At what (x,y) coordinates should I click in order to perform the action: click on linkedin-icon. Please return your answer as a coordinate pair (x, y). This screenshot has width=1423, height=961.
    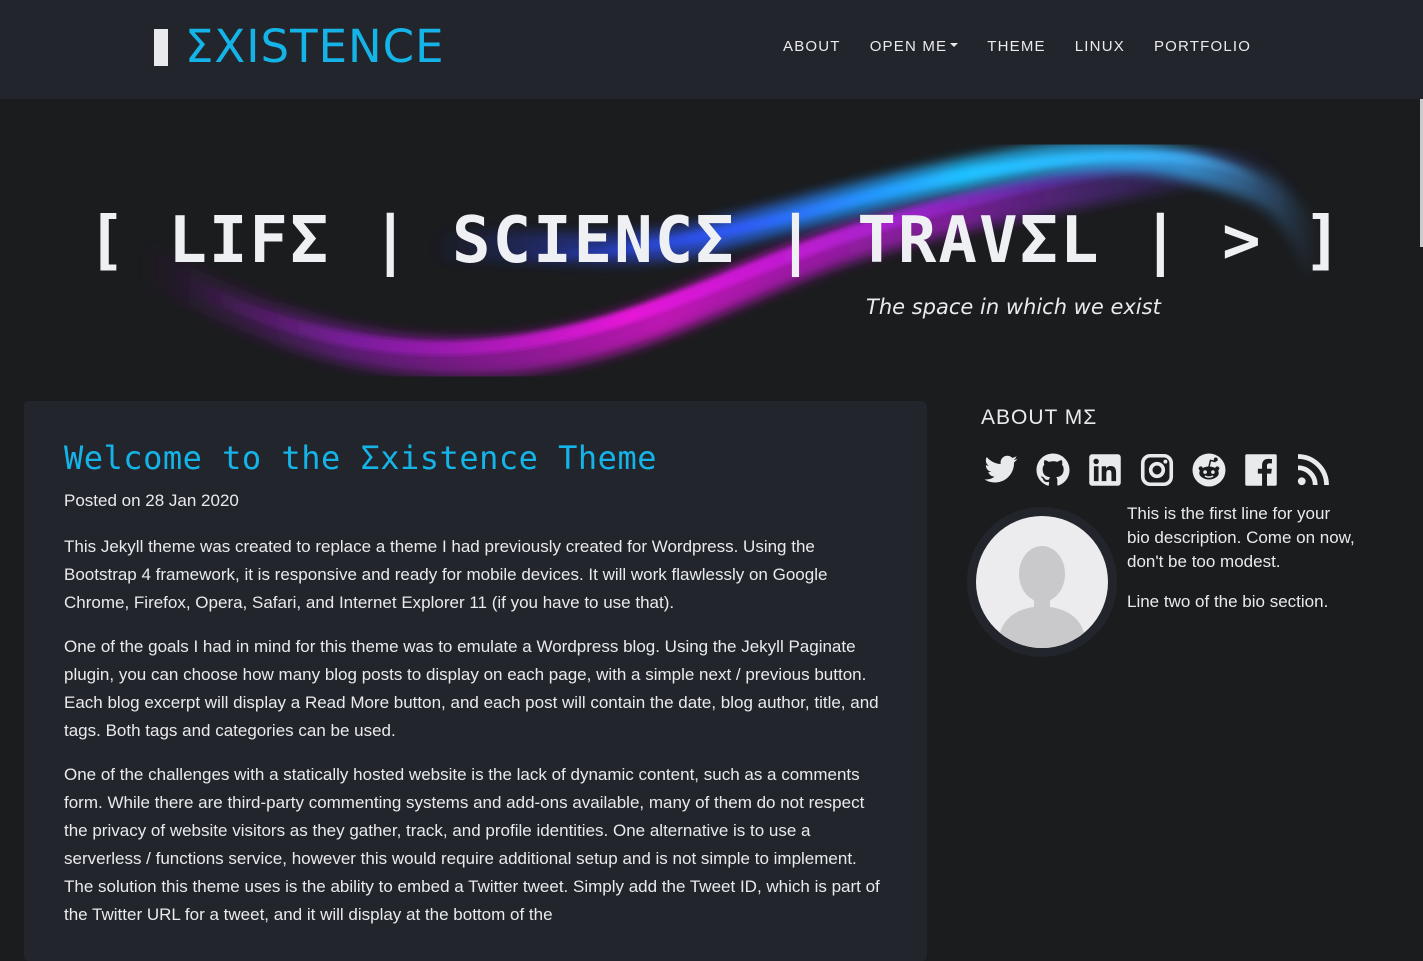
    Looking at the image, I should click on (1105, 470).